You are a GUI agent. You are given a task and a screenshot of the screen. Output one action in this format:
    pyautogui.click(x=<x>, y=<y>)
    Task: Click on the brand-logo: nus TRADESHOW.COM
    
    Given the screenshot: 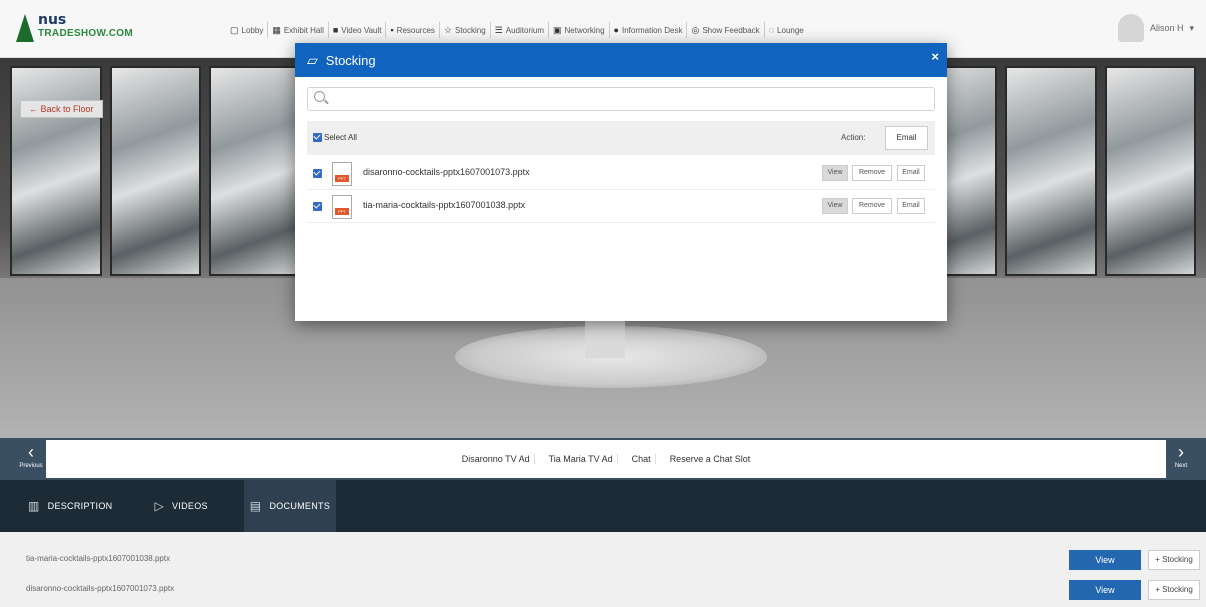 What is the action you would take?
    pyautogui.click(x=73, y=28)
    